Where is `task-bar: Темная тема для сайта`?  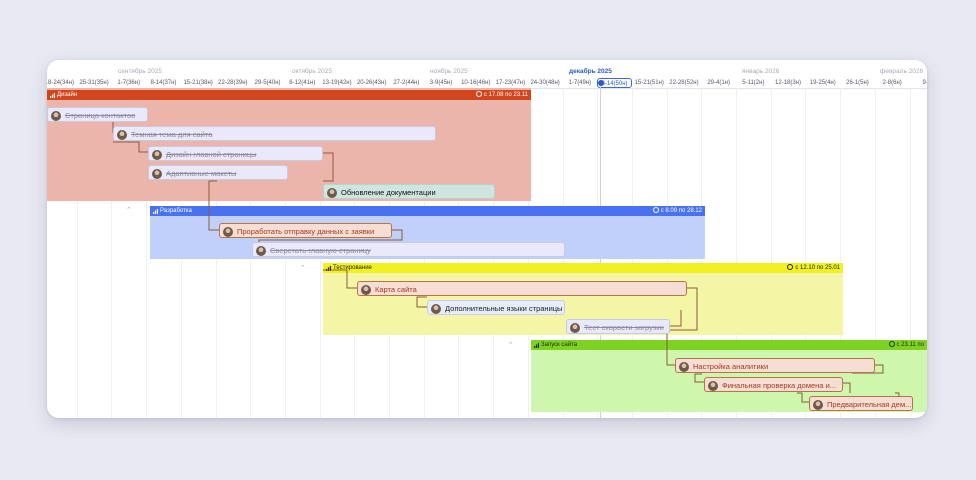 task-bar: Темная тема для сайта is located at coordinates (274, 133).